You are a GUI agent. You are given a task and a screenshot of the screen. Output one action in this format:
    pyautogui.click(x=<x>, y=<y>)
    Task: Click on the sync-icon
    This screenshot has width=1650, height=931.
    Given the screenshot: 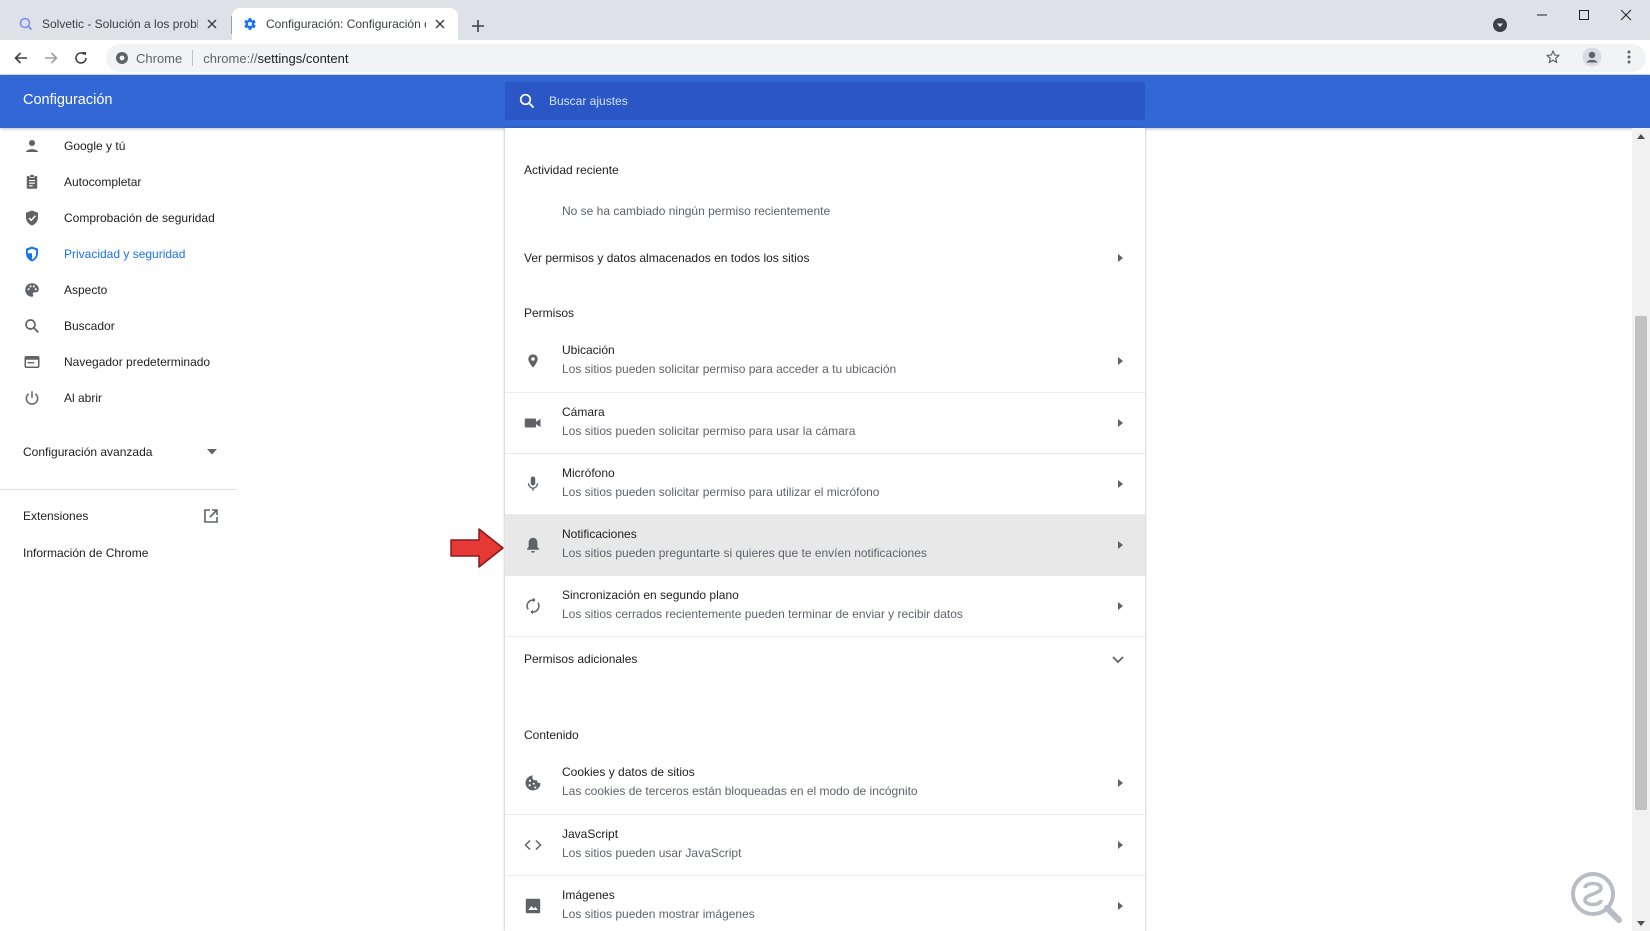 What is the action you would take?
    pyautogui.click(x=533, y=606)
    